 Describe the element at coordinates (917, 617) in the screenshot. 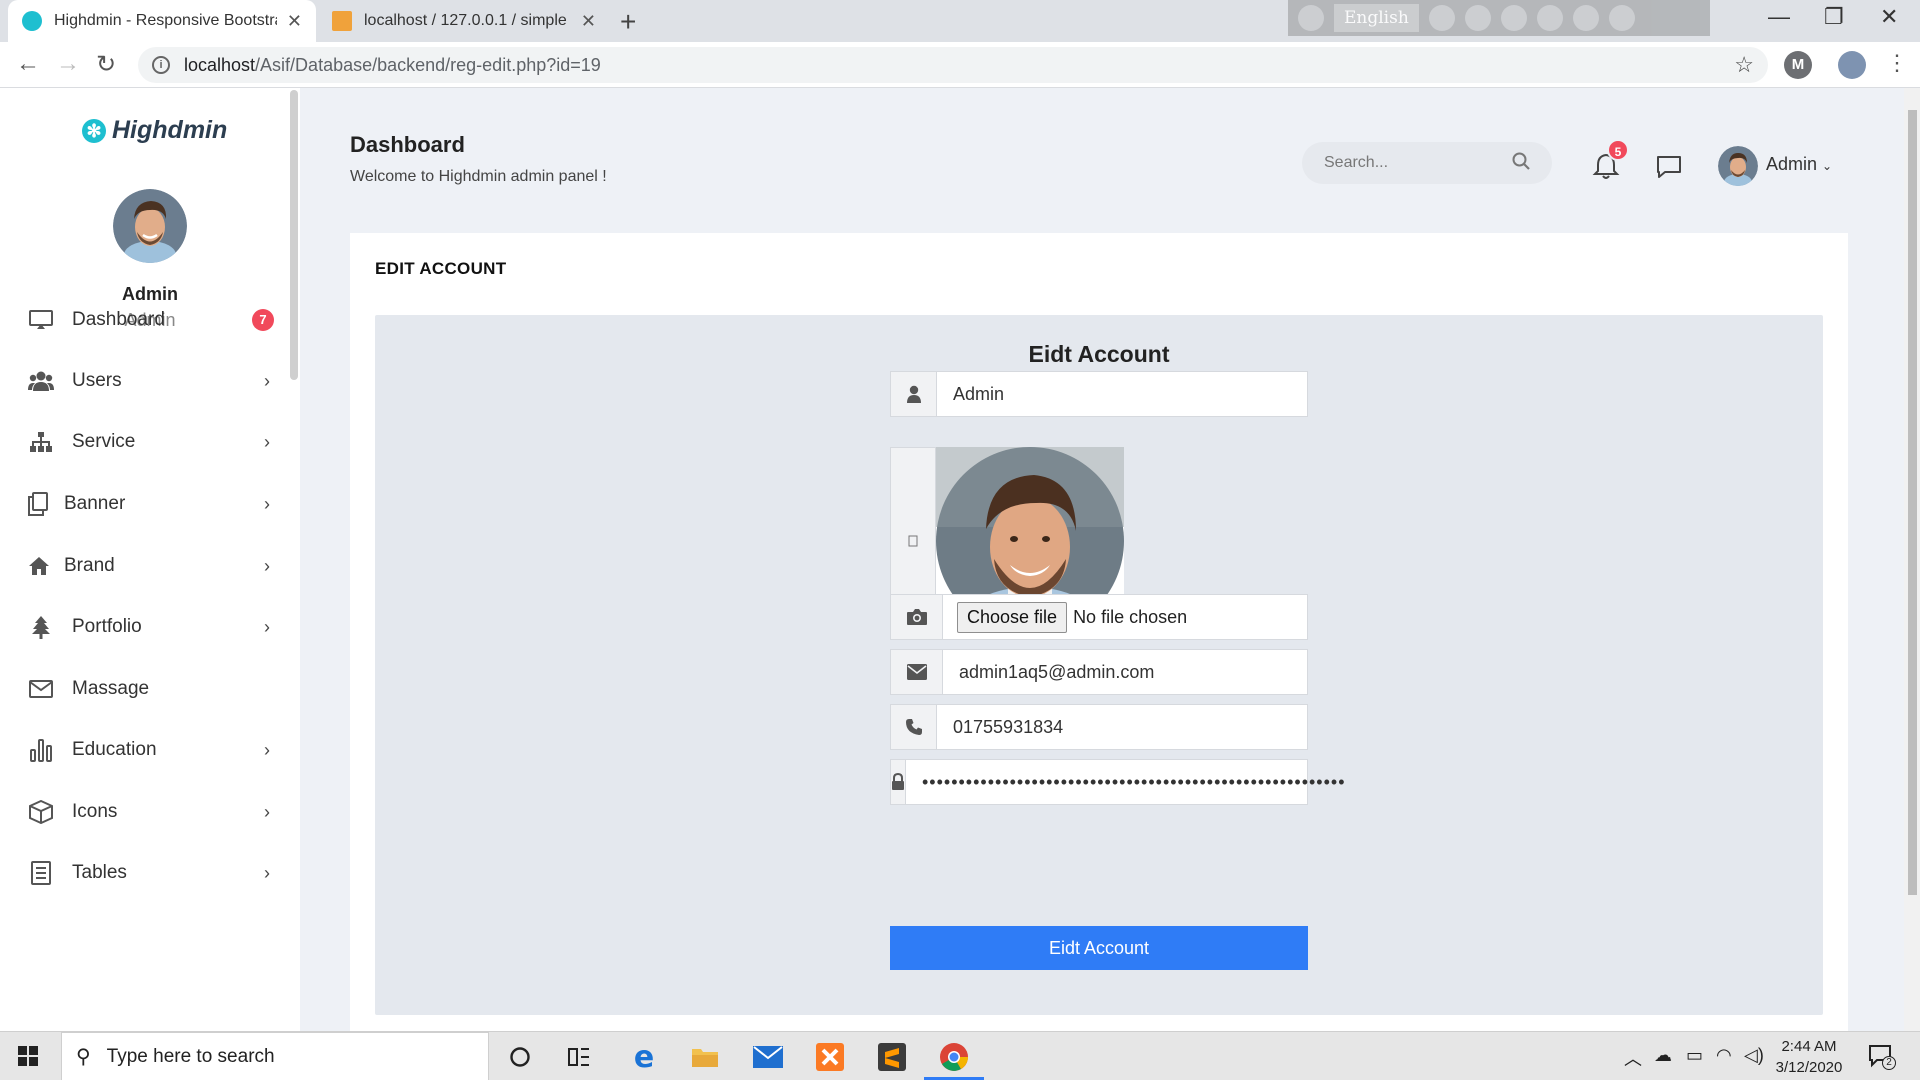

I see `camera-icon` at that location.